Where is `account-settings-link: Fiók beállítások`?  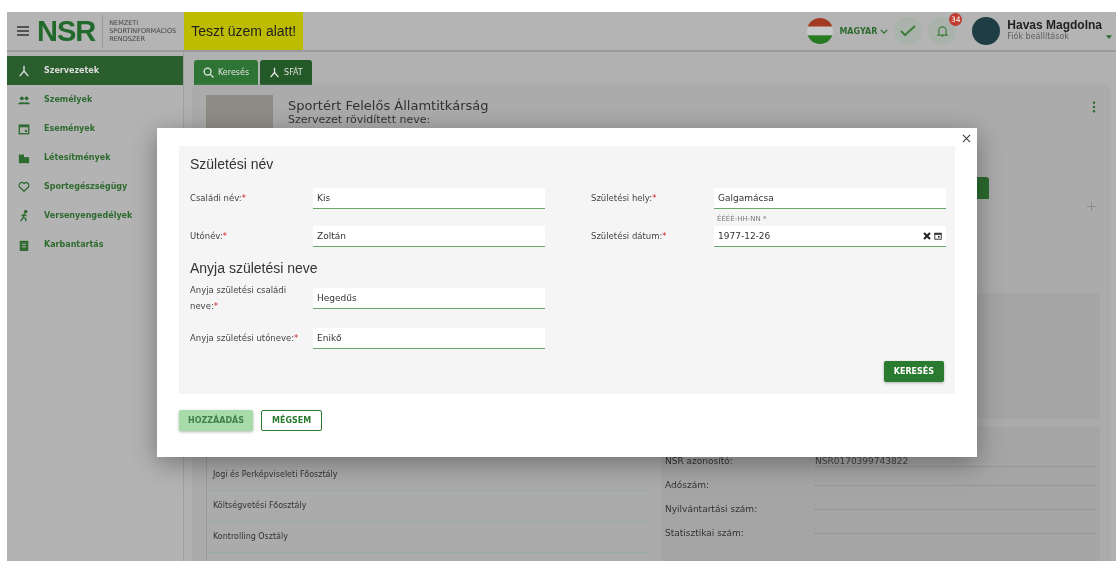
account-settings-link: Fiók beállítások is located at coordinates (1054, 37).